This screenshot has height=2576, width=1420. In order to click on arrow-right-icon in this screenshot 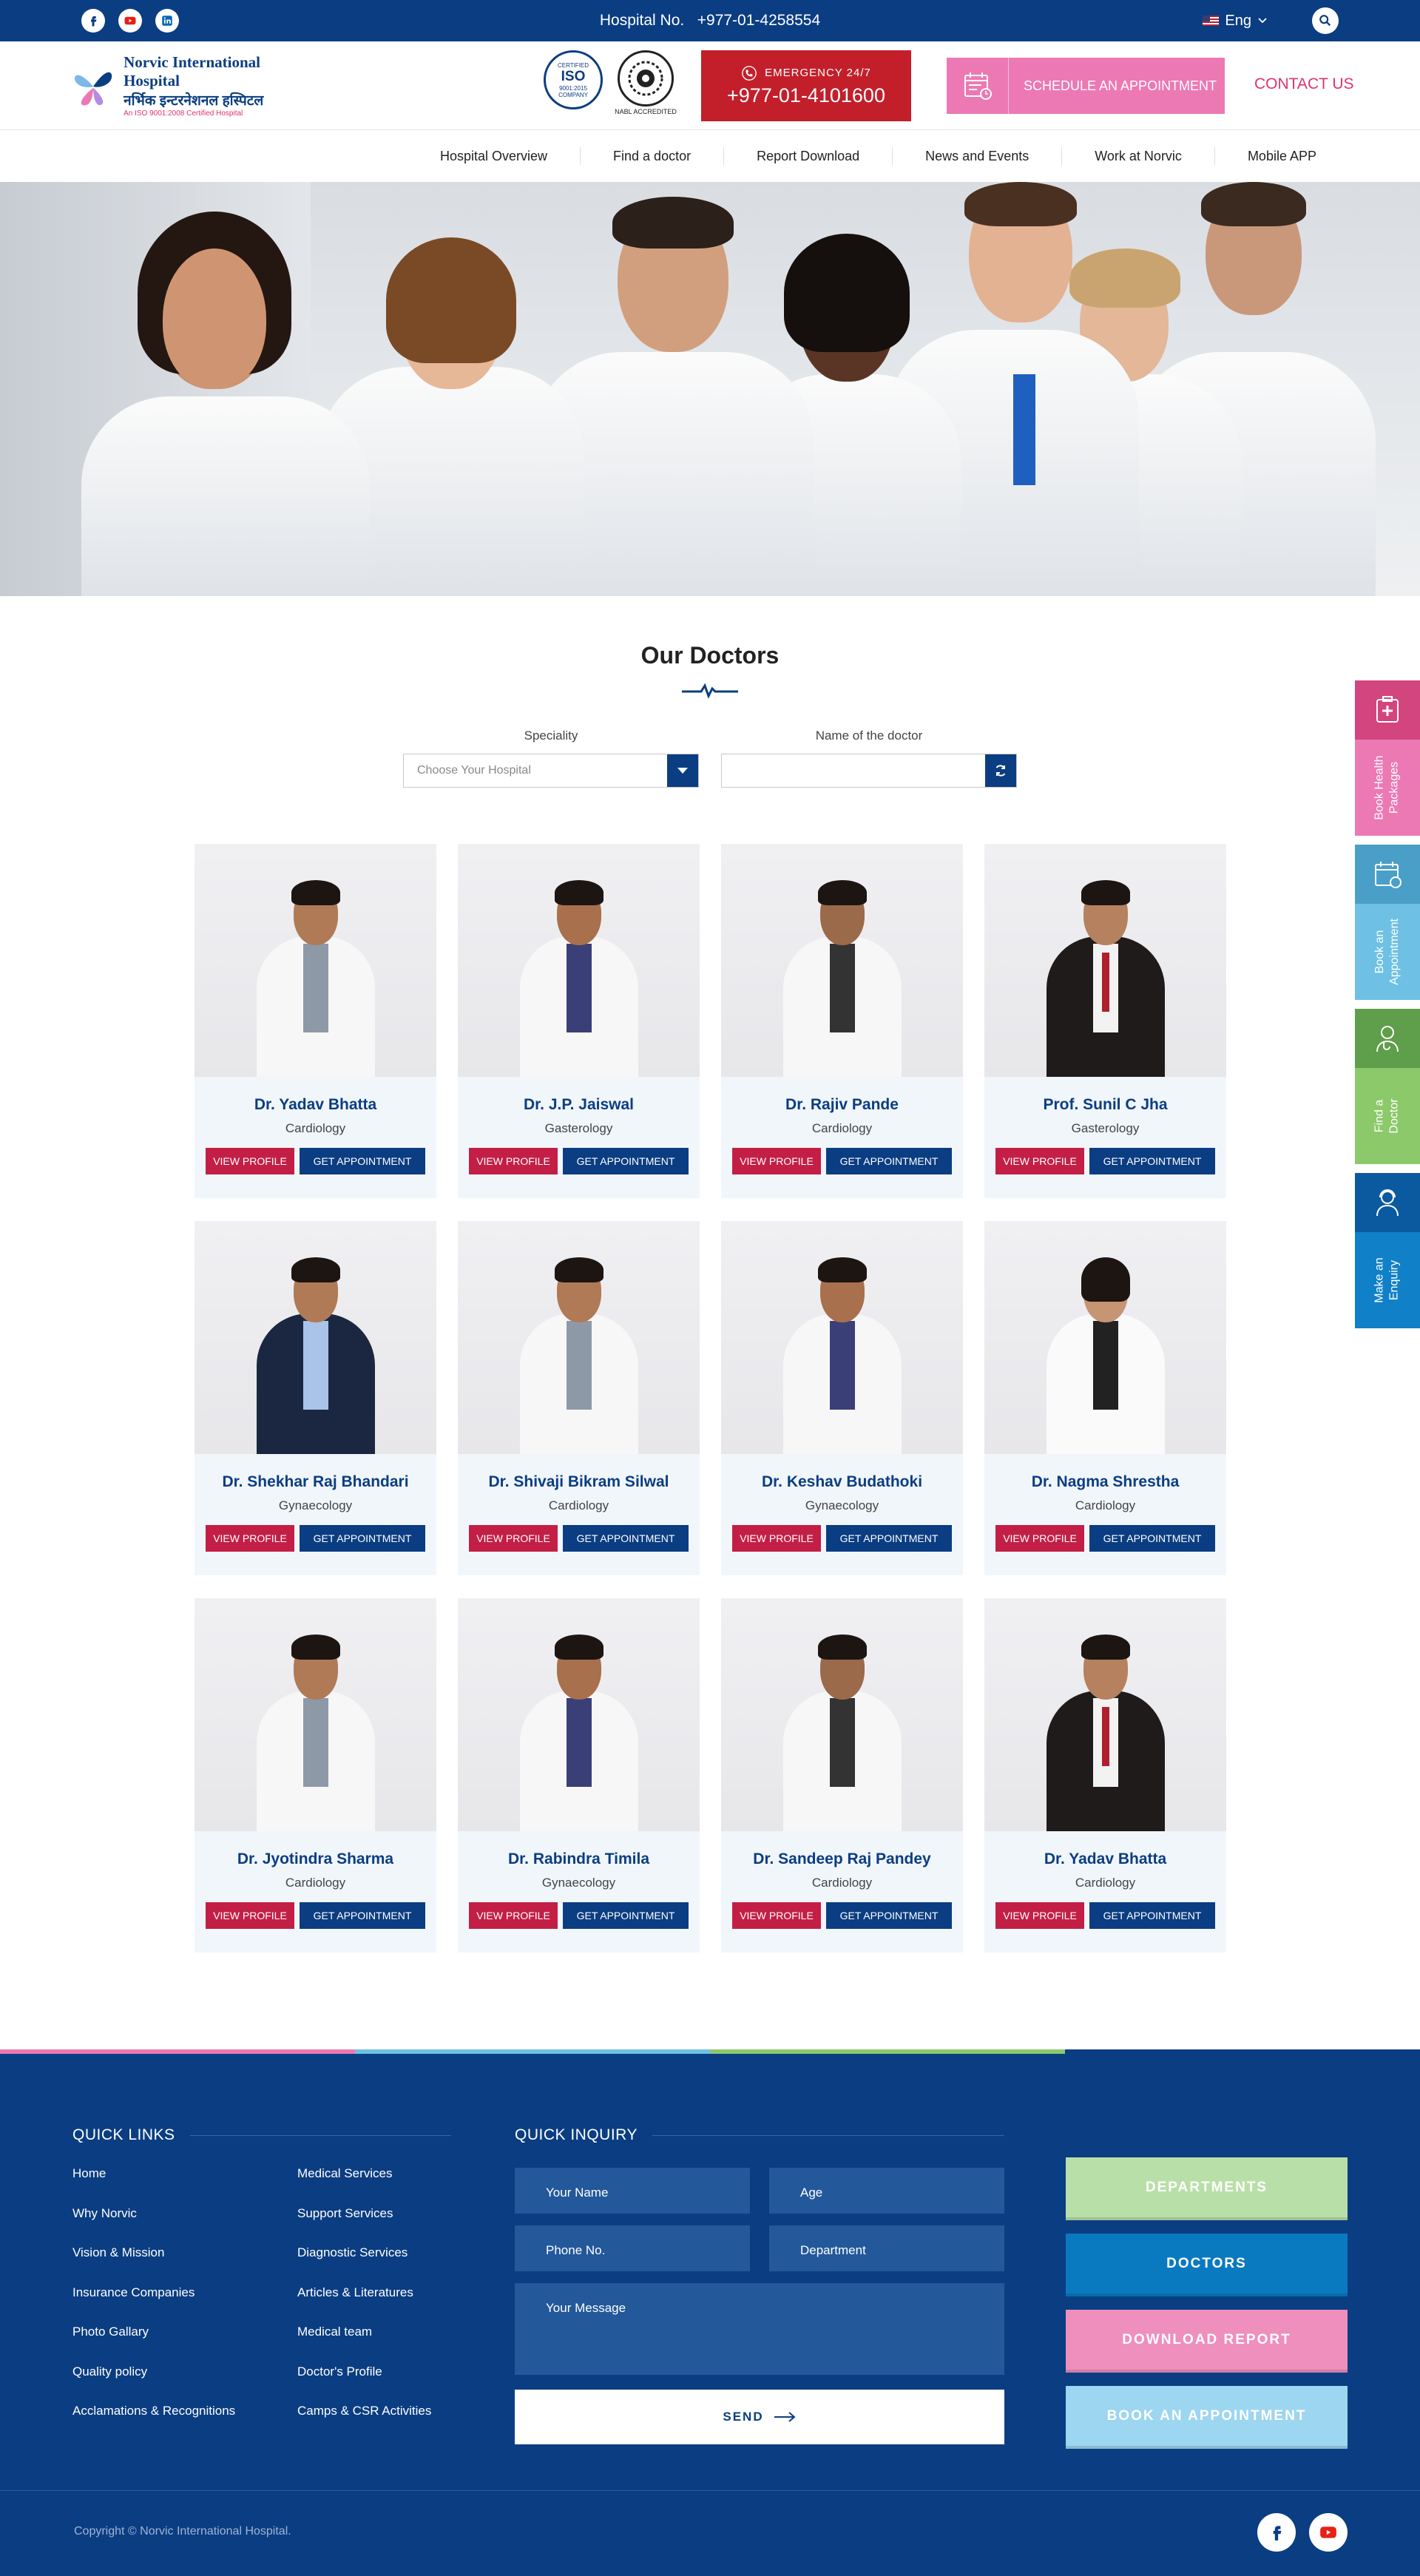, I will do `click(785, 2417)`.